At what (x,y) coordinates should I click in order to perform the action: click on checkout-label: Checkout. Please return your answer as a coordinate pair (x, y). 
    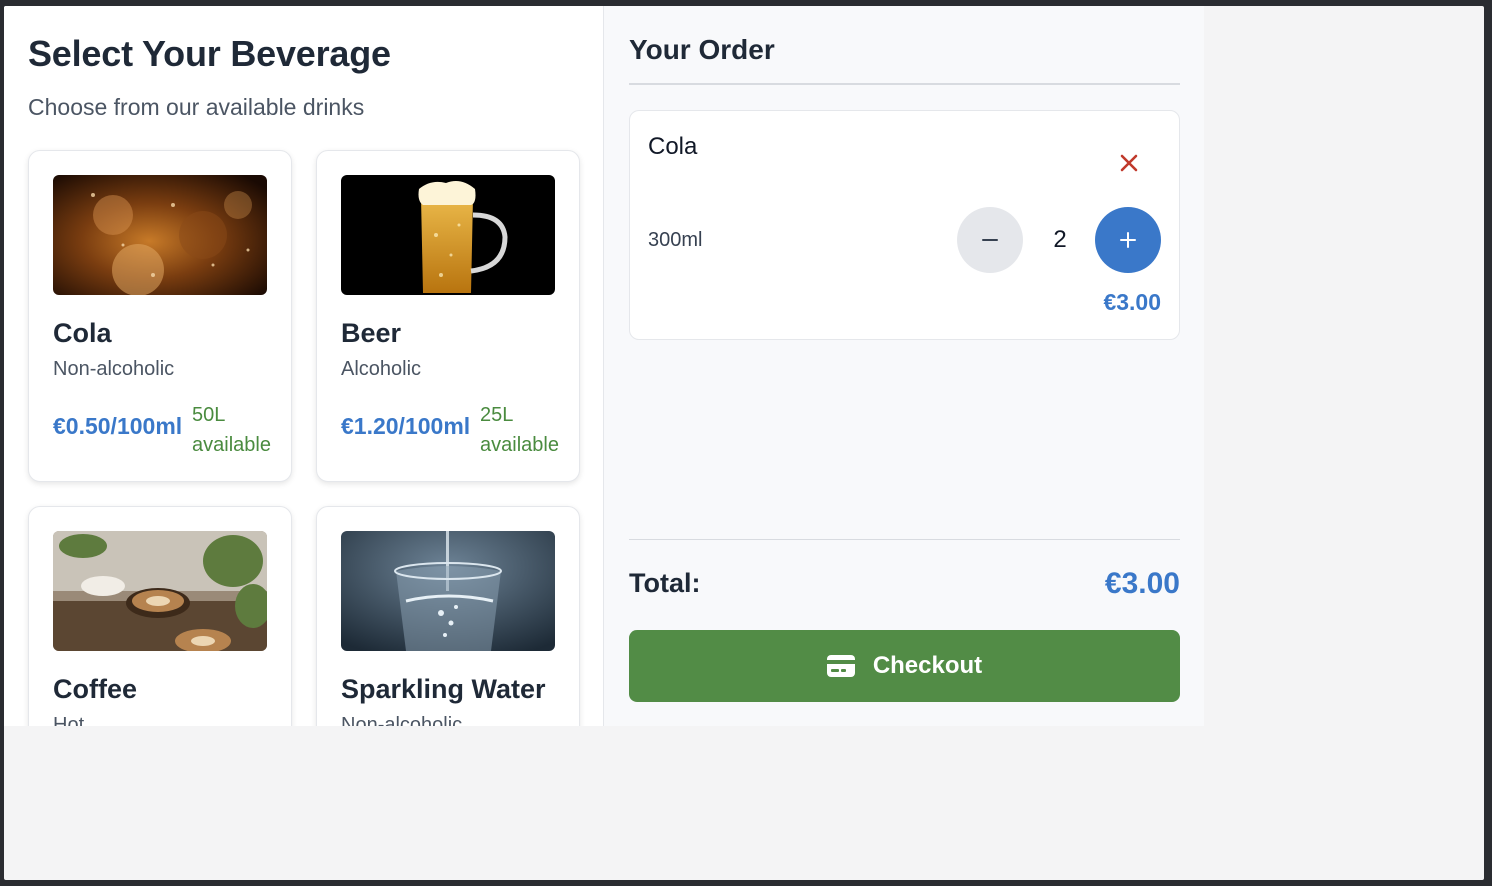
    Looking at the image, I should click on (927, 665).